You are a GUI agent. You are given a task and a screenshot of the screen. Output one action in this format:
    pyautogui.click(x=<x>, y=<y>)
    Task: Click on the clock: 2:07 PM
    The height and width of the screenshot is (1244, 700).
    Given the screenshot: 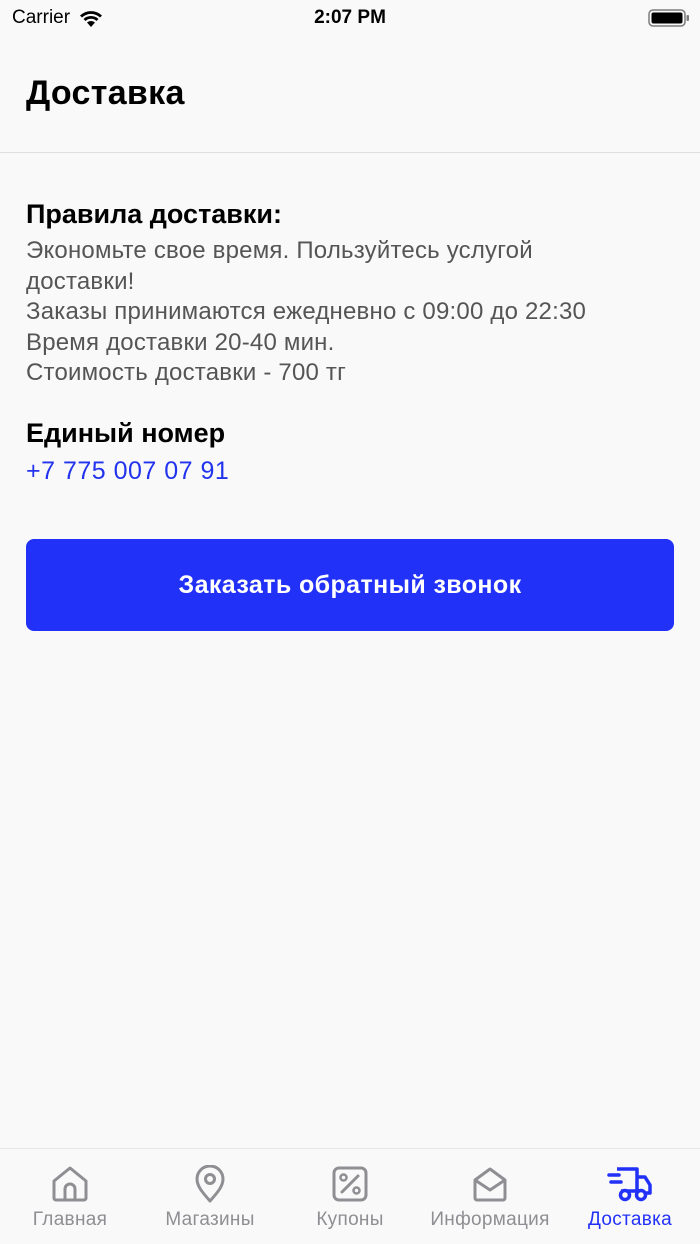 What is the action you would take?
    pyautogui.click(x=350, y=17)
    